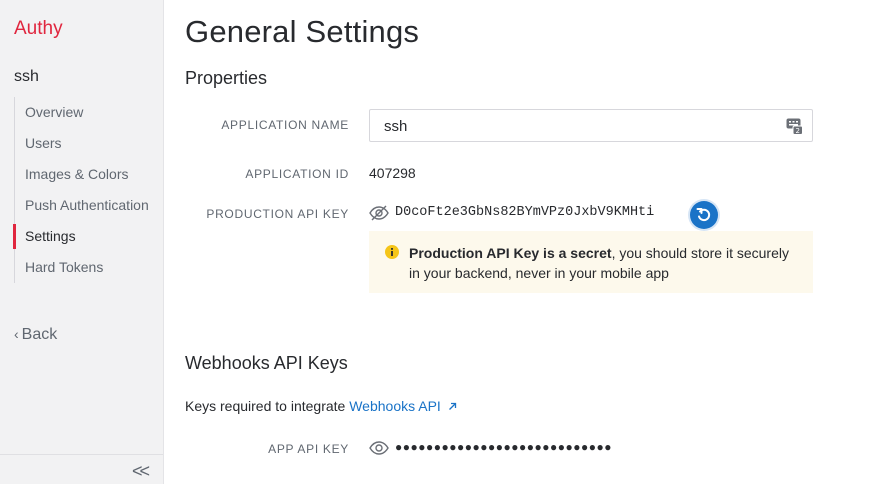 The image size is (876, 485). I want to click on eye-slash-icon, so click(379, 215).